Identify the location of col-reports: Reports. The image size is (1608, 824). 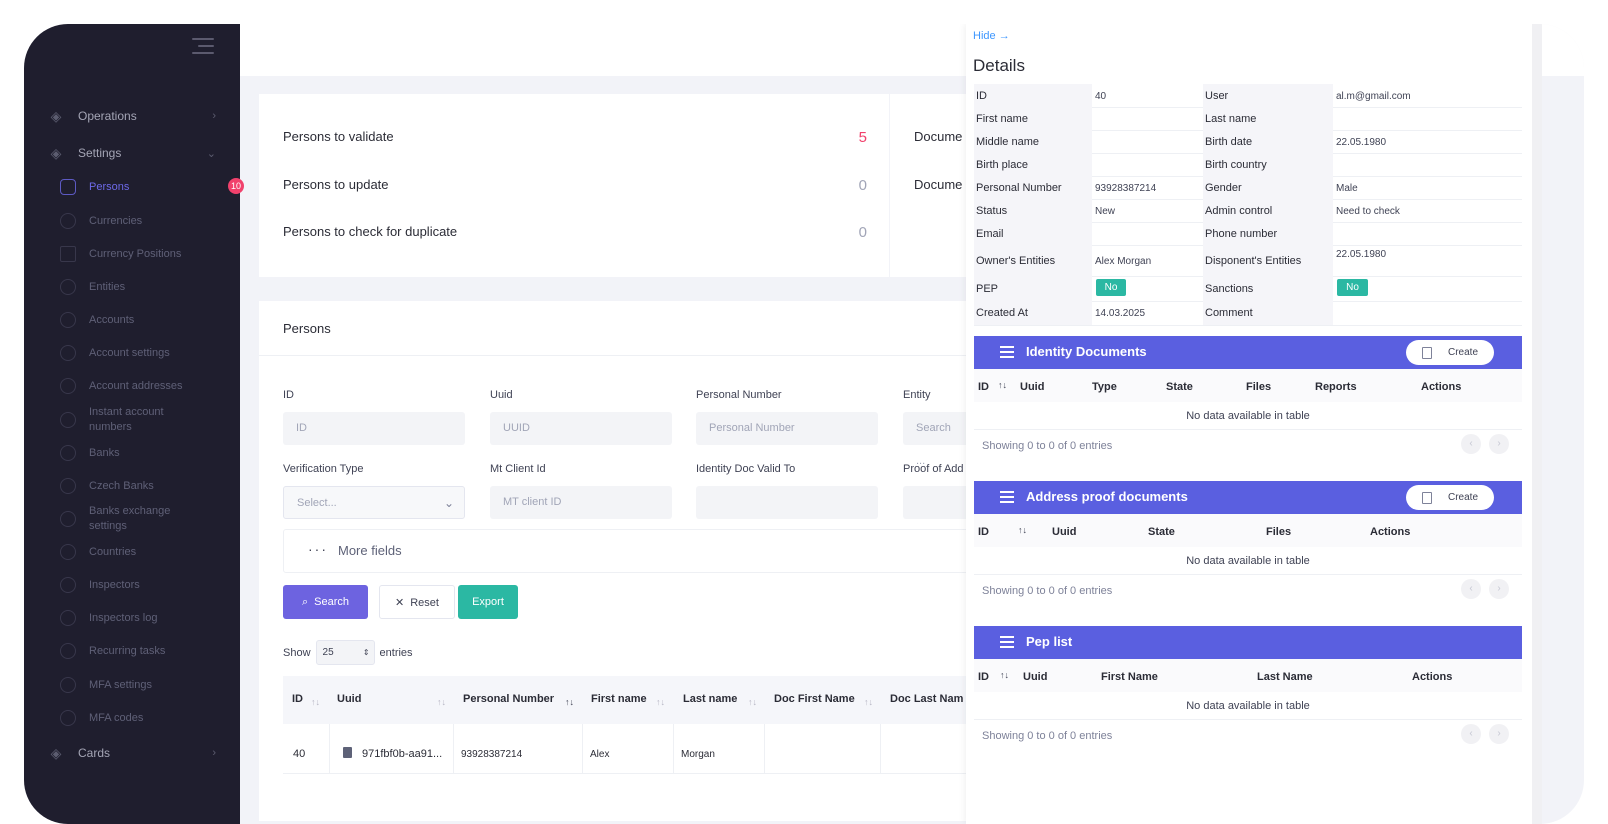
(1336, 387).